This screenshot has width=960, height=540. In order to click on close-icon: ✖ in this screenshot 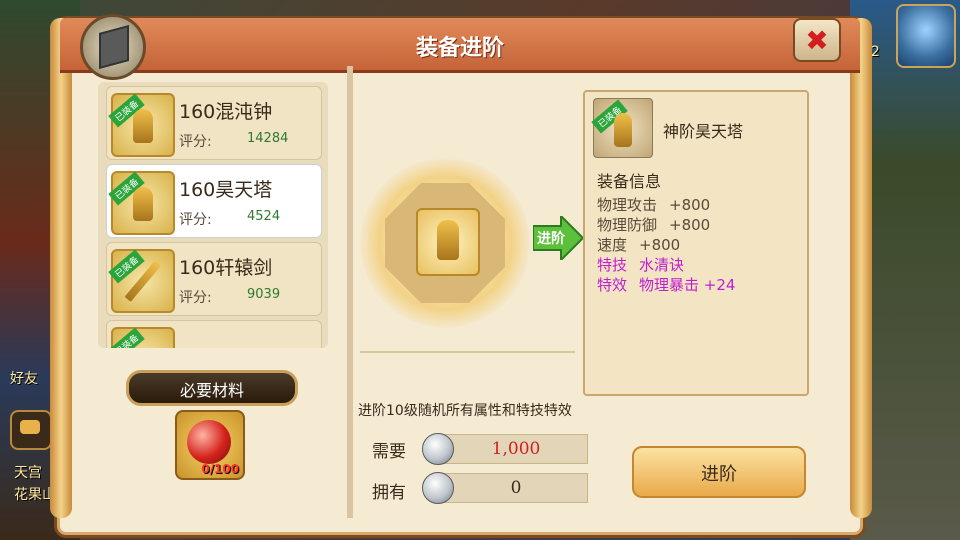, I will do `click(817, 40)`.